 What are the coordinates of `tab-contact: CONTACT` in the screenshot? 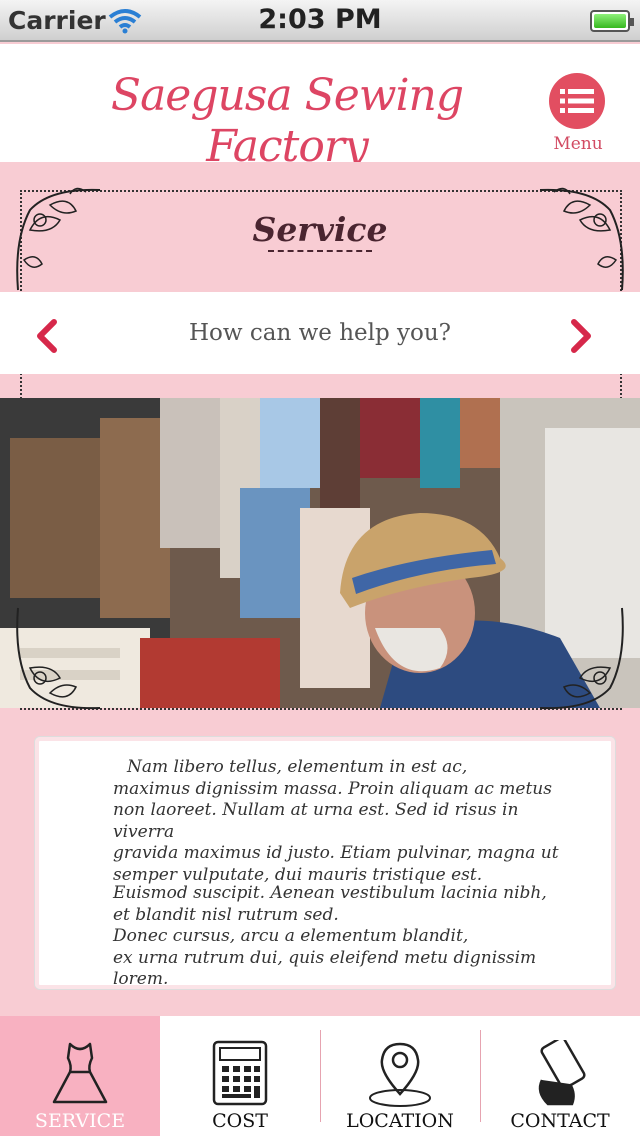 It's located at (560, 1076).